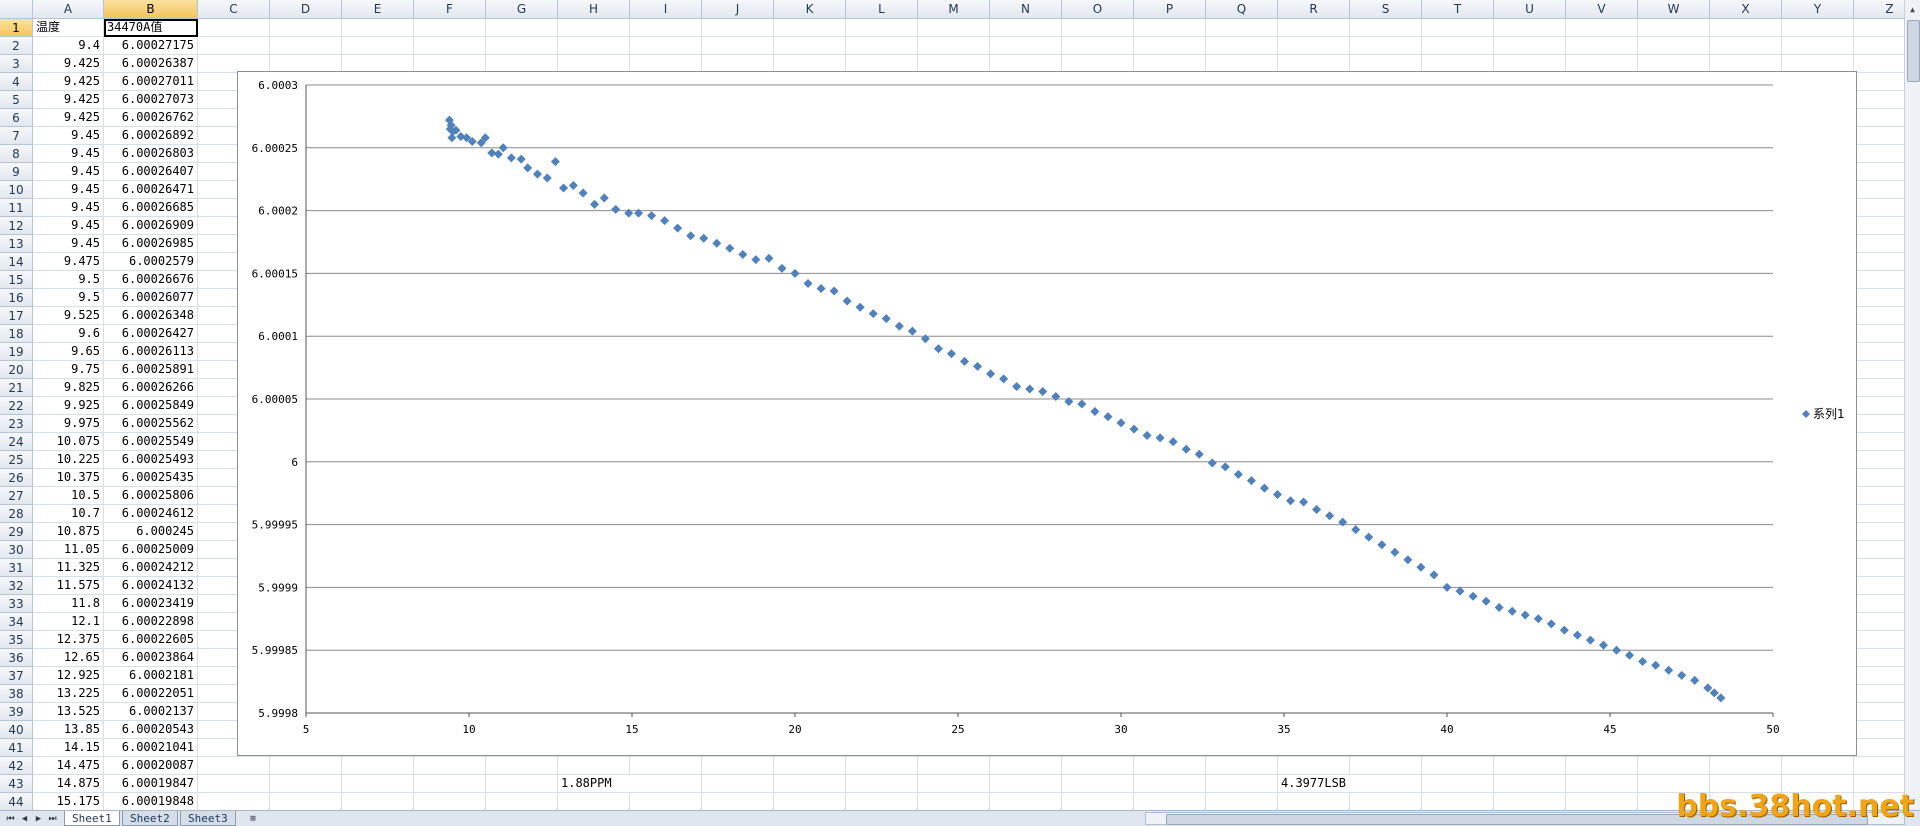 This screenshot has height=826, width=1920. What do you see at coordinates (16, 82) in the screenshot?
I see `row-header-4: 4` at bounding box center [16, 82].